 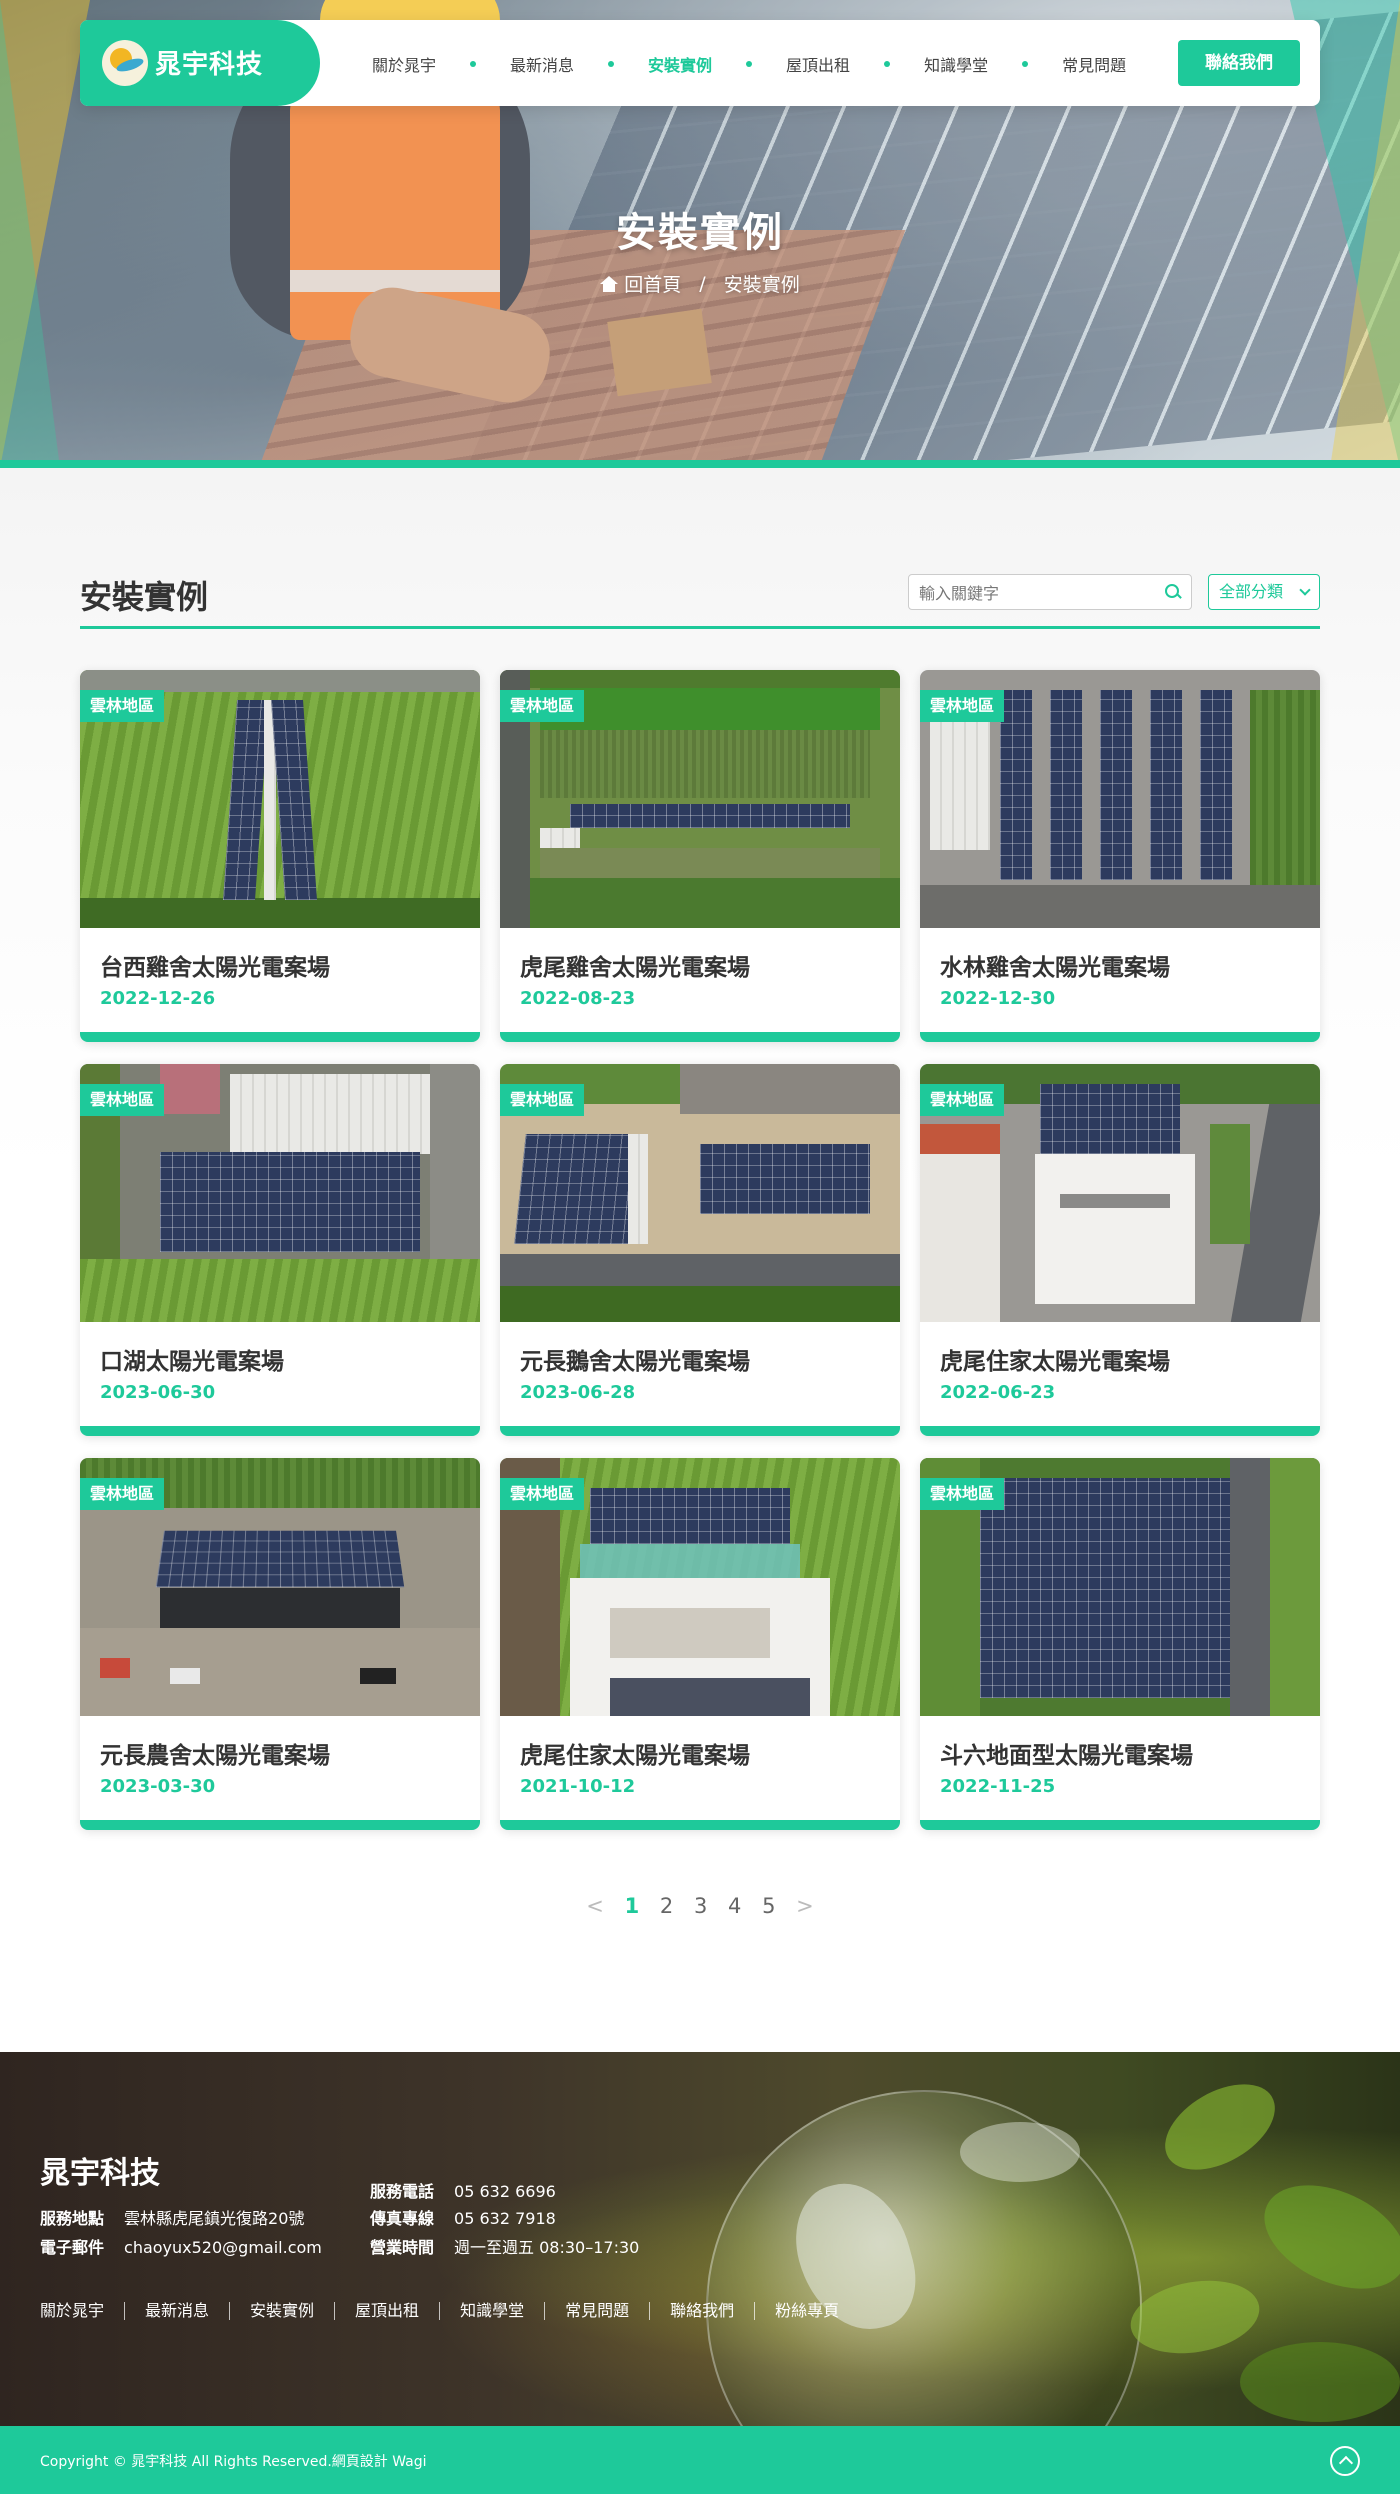 What do you see at coordinates (805, 1906) in the screenshot?
I see `next-page-button: >` at bounding box center [805, 1906].